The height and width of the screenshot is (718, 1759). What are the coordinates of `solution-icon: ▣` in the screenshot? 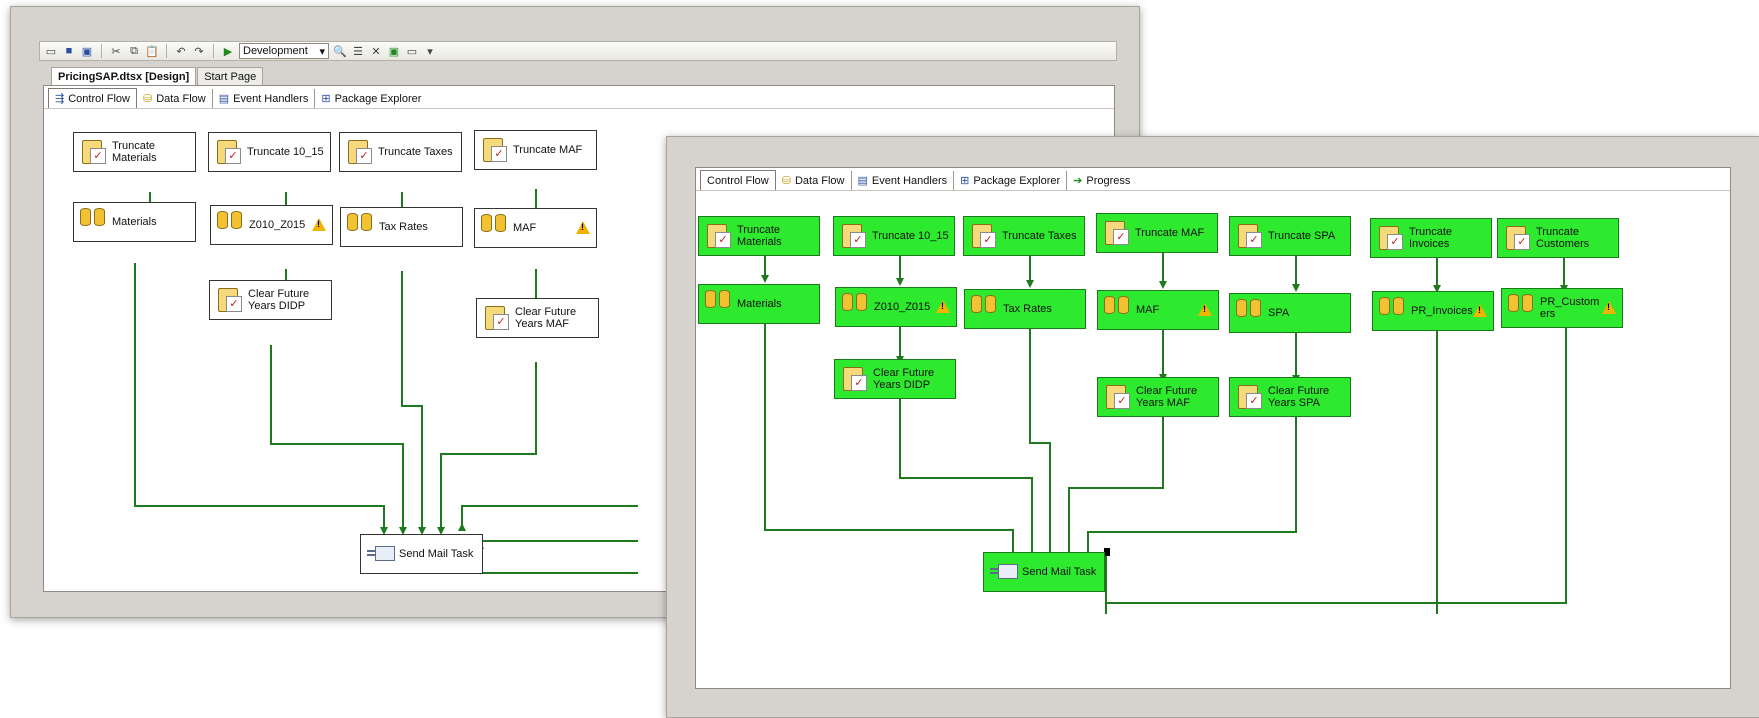 It's located at (394, 51).